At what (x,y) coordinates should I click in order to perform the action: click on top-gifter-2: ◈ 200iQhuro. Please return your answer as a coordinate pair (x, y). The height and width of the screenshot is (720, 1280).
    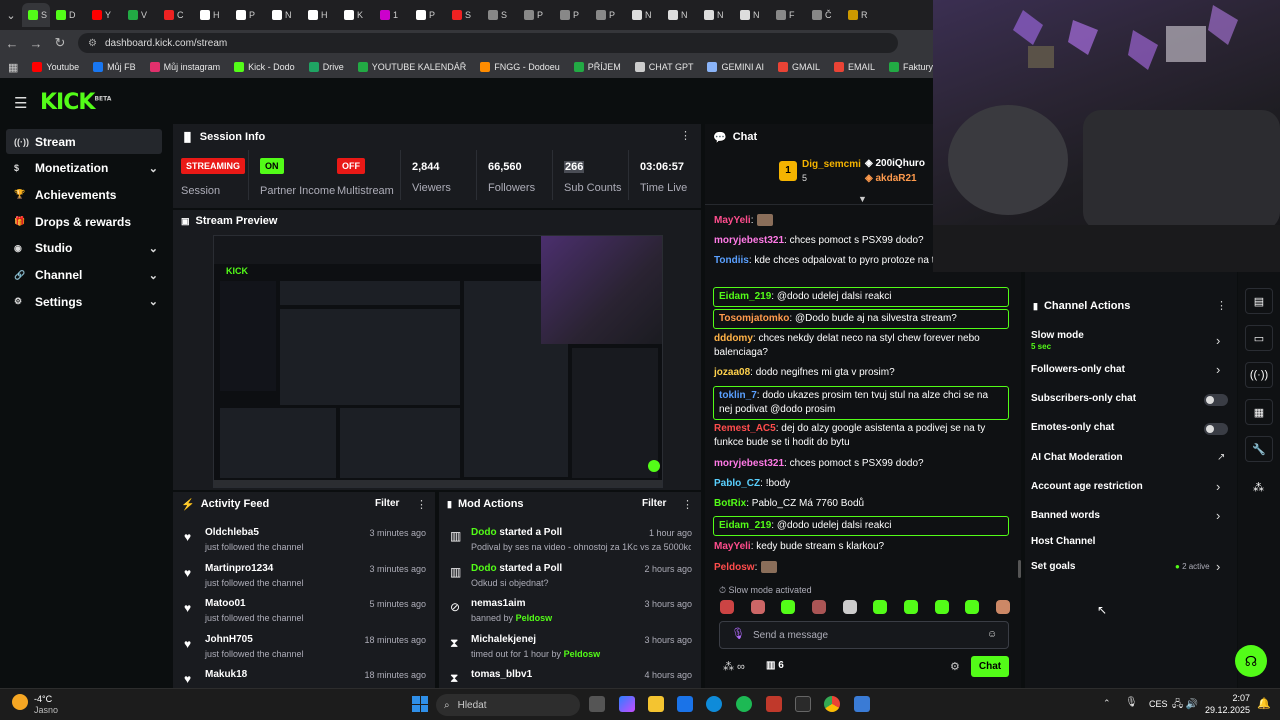
    Looking at the image, I should click on (895, 163).